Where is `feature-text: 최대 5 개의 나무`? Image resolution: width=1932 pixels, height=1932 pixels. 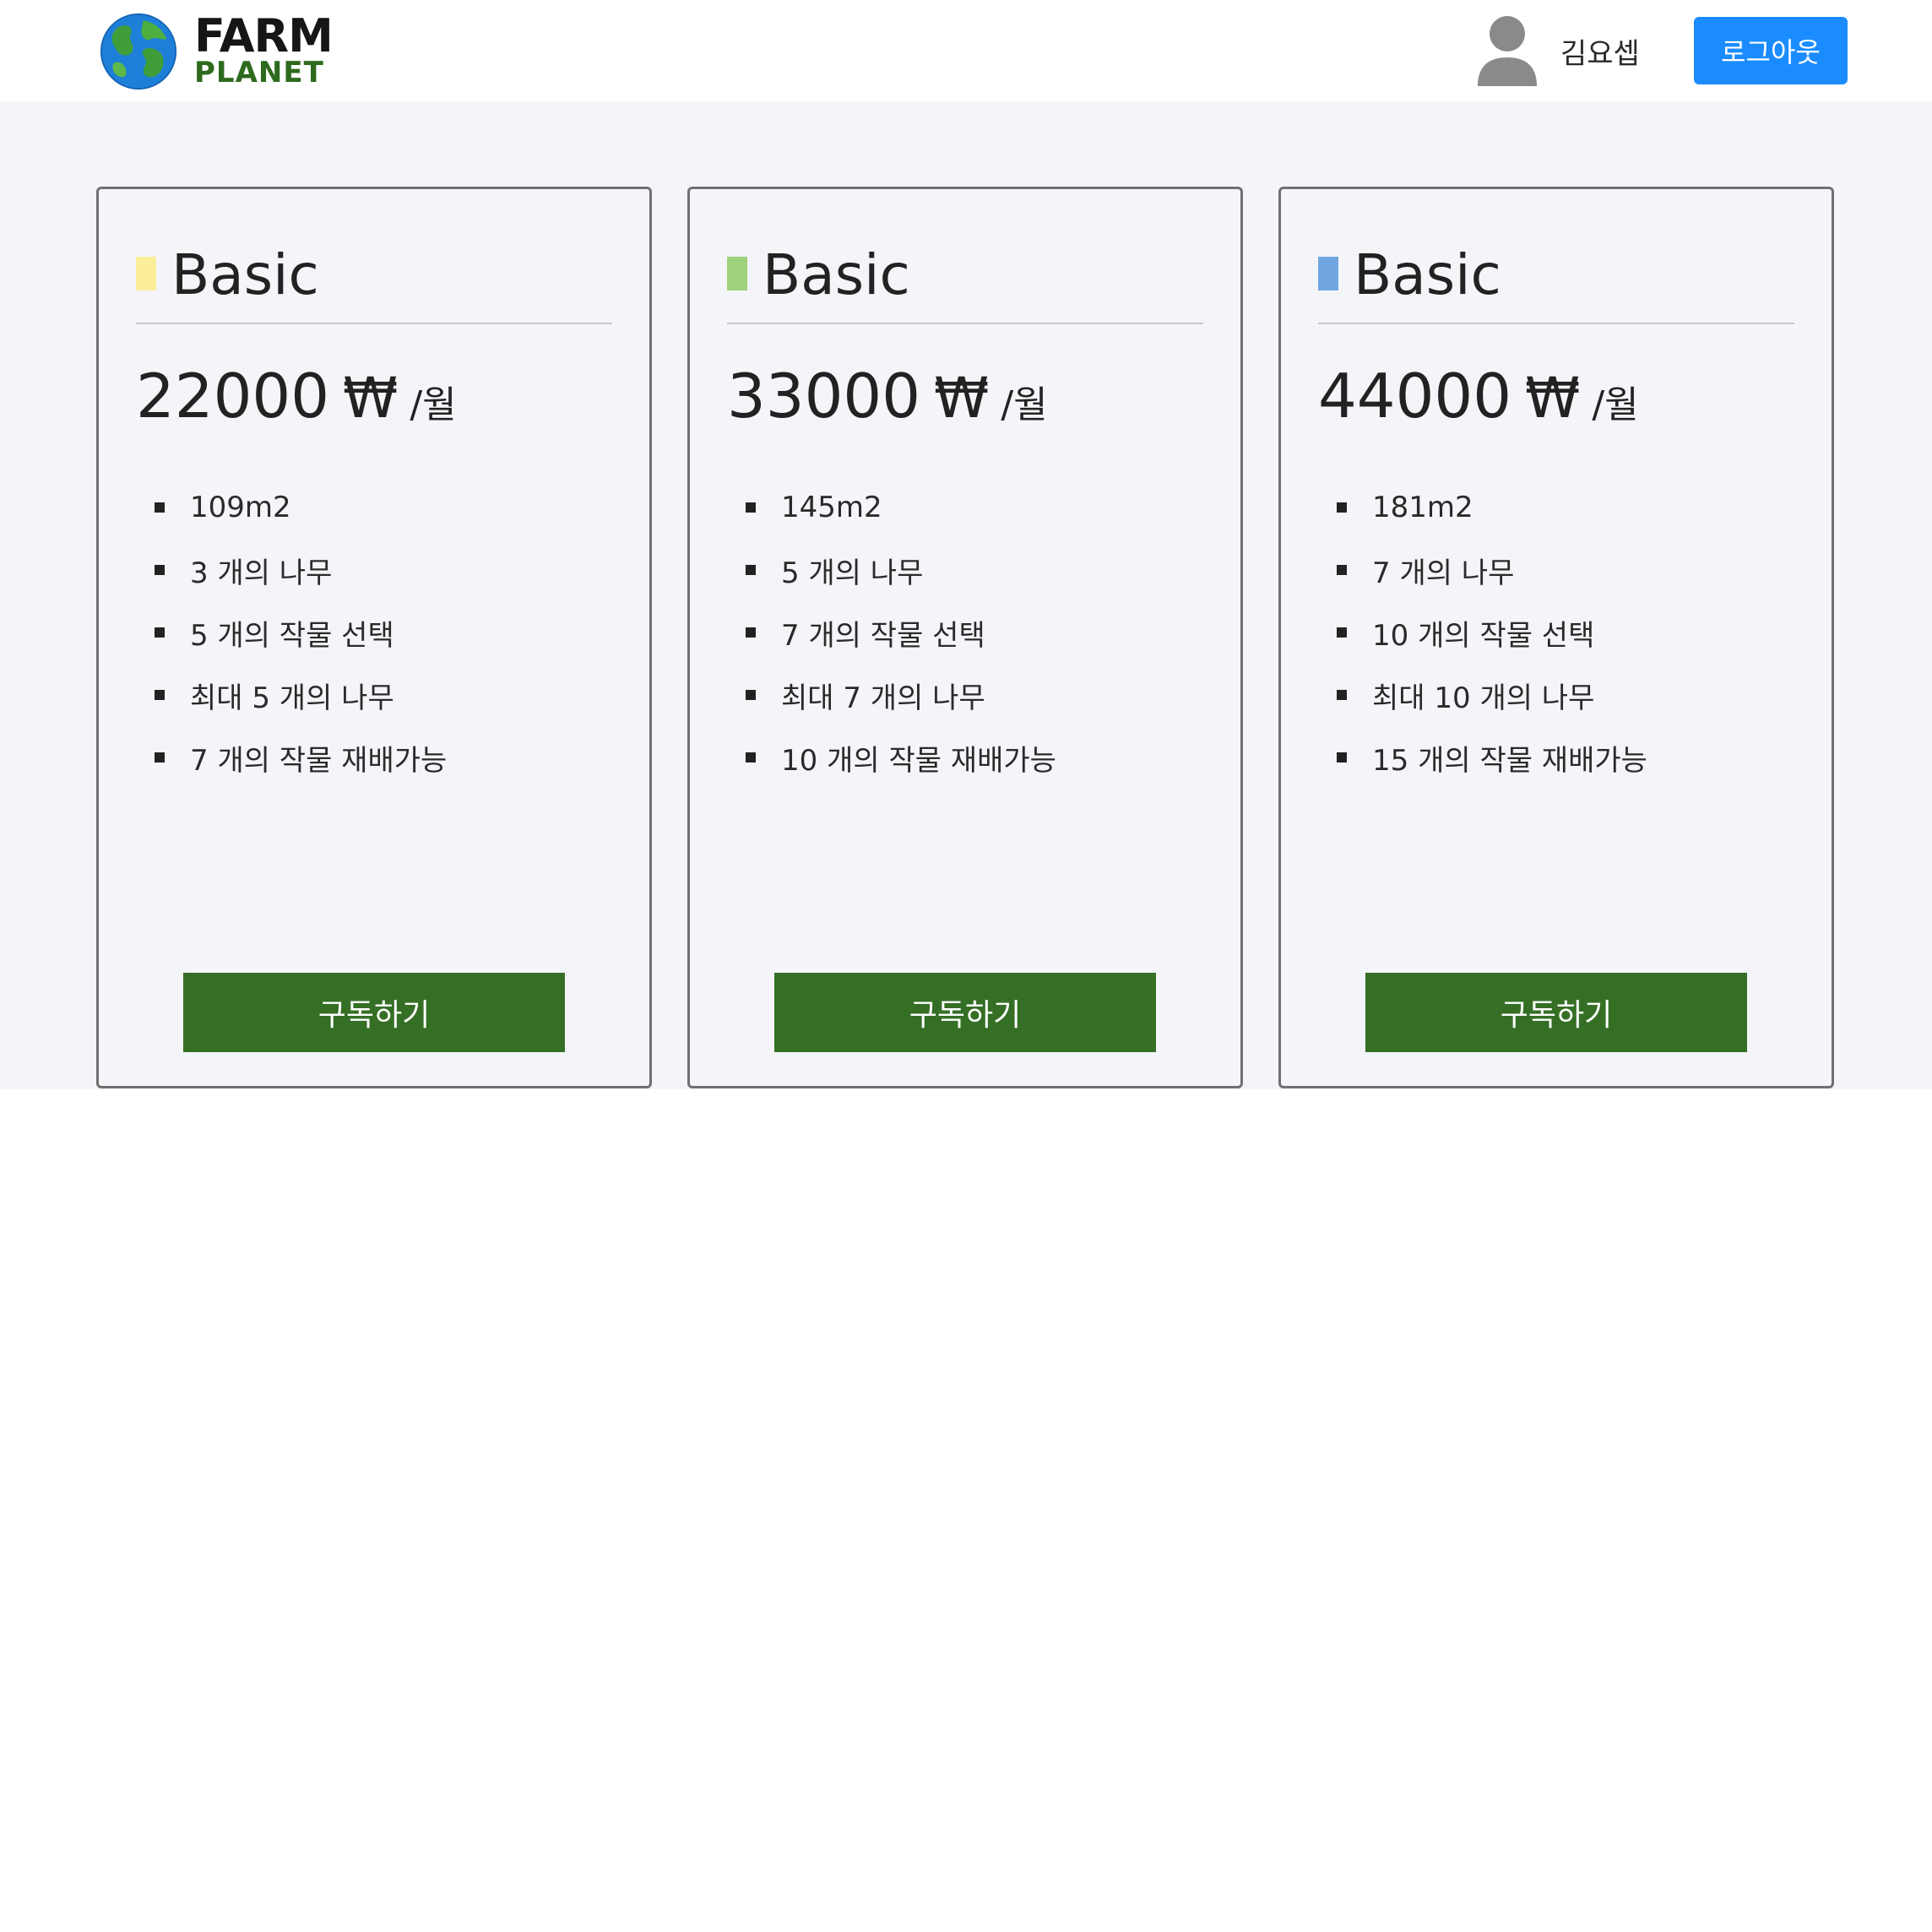 feature-text: 최대 5 개의 나무 is located at coordinates (292, 698).